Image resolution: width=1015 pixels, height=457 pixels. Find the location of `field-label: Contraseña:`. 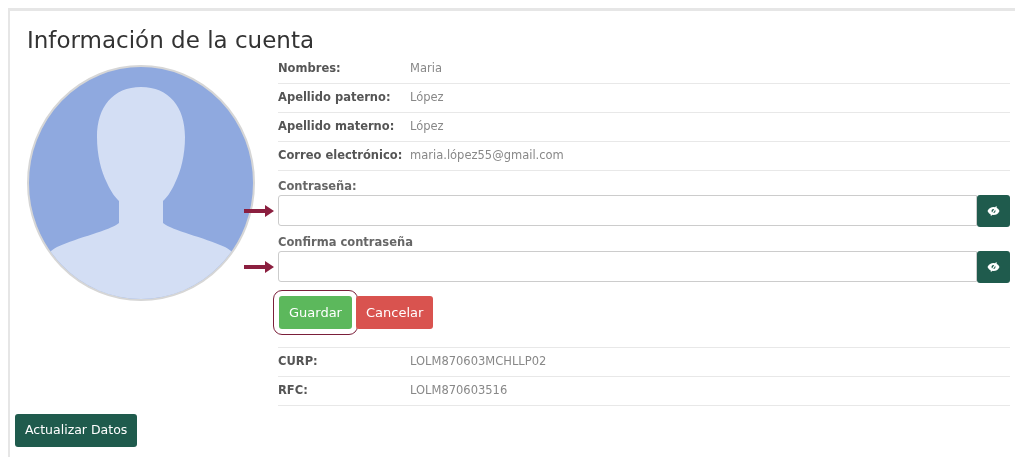

field-label: Contraseña: is located at coordinates (318, 186).